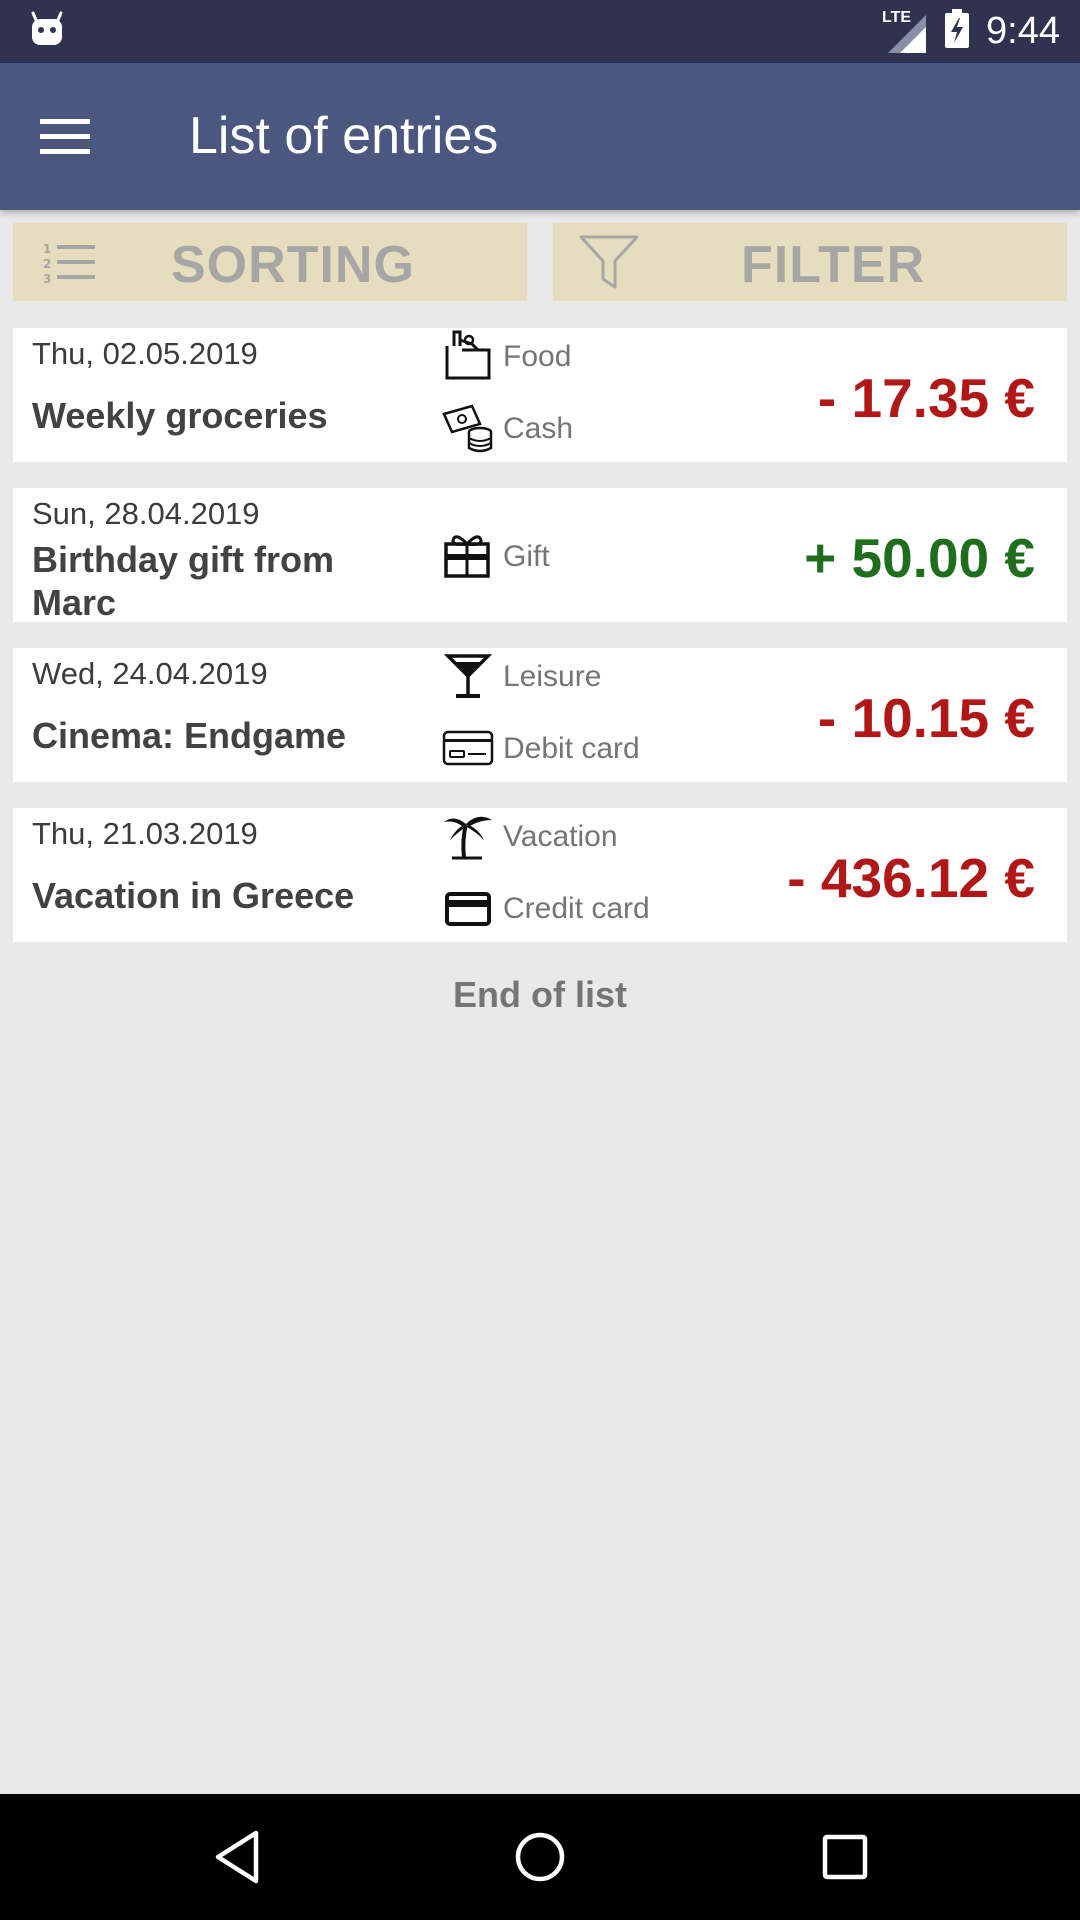 The height and width of the screenshot is (1920, 1080). Describe the element at coordinates (957, 31) in the screenshot. I see `battery-charging-icon` at that location.